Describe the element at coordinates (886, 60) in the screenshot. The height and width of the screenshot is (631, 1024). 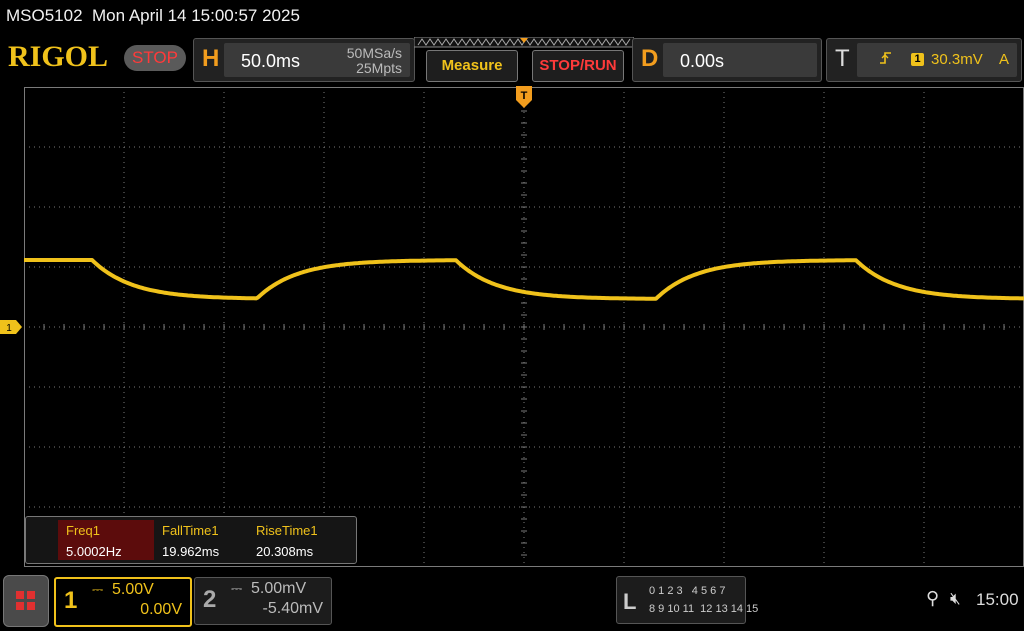
I see `rising-edge-icon` at that location.